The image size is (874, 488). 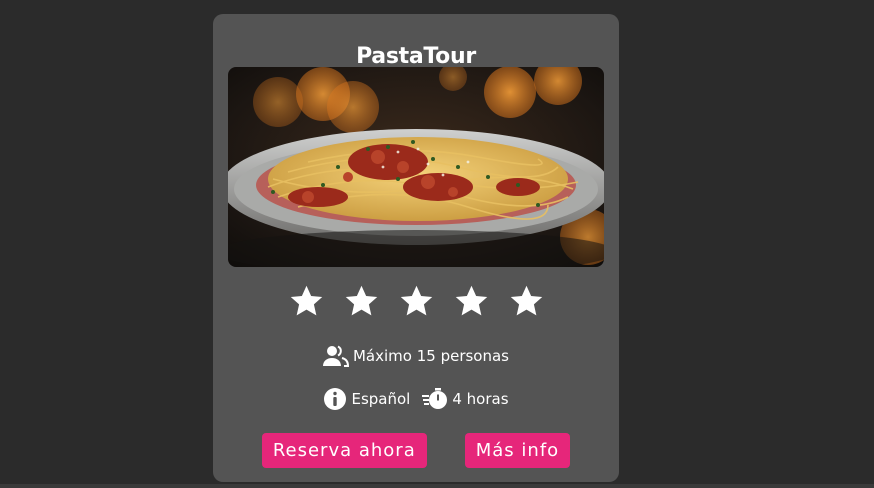 I want to click on tour-meta: Español 4 horas, so click(x=416, y=399).